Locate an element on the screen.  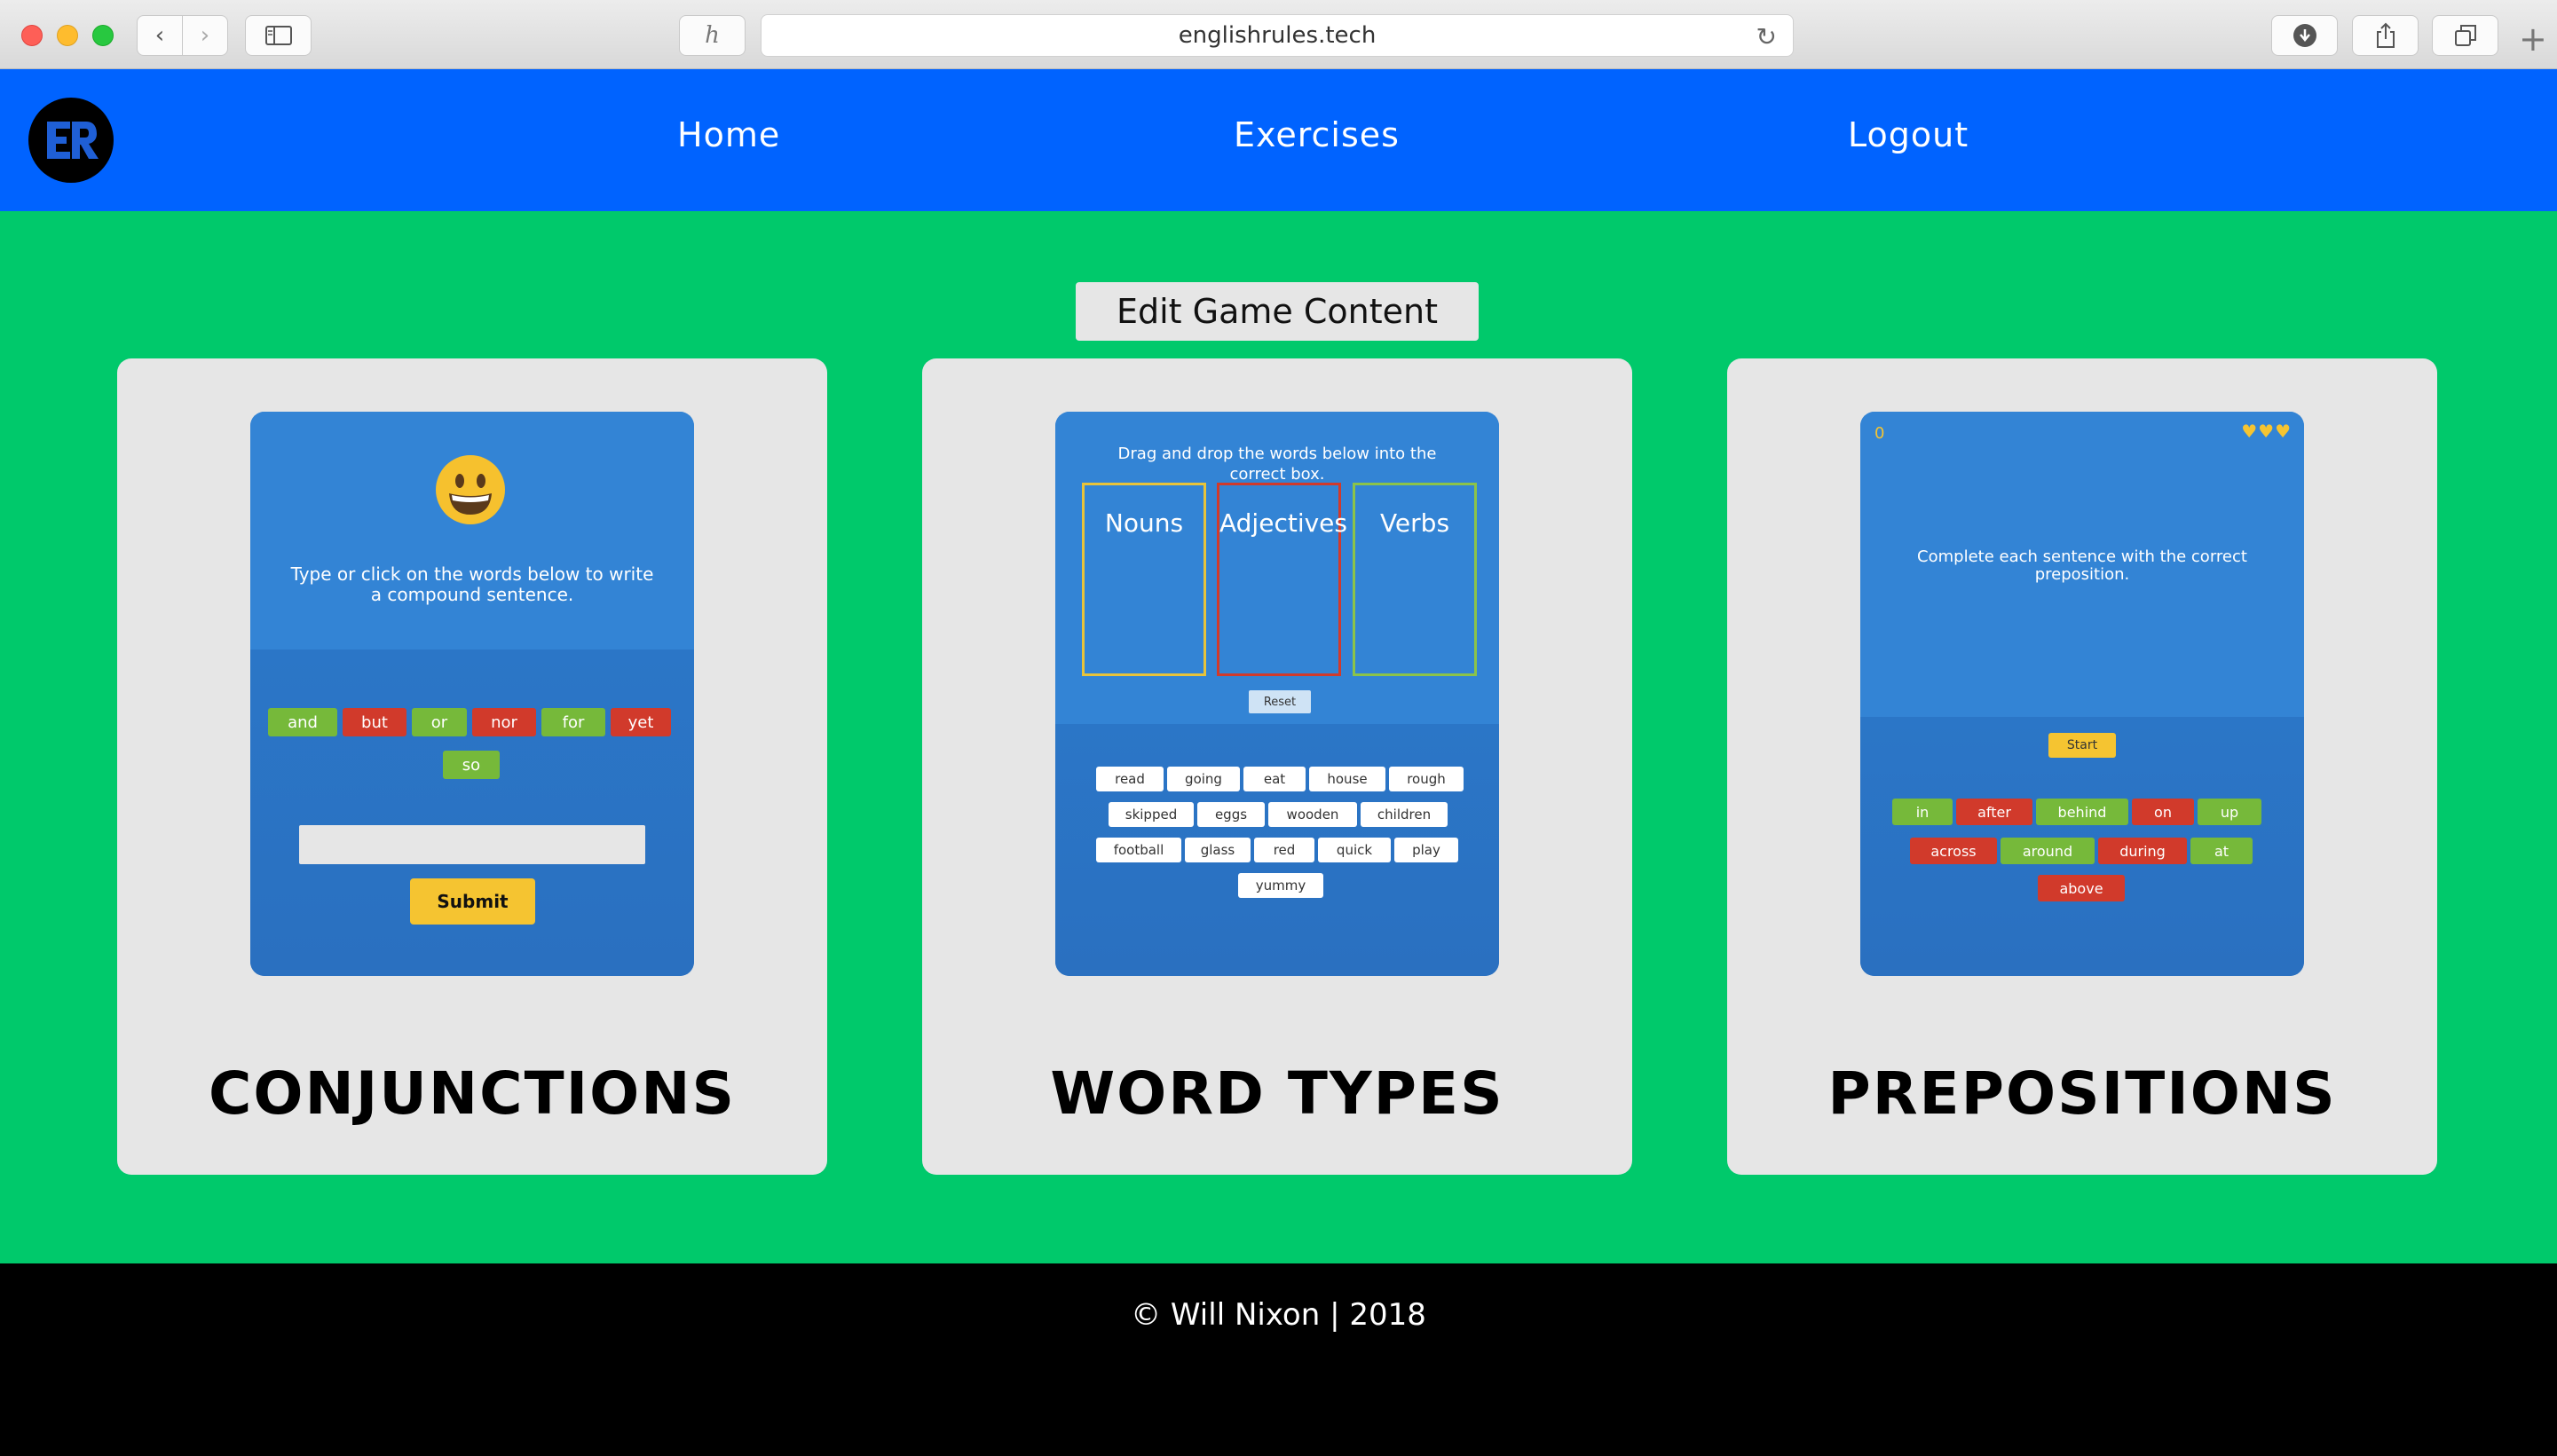
drop-box-verbs: Verbs is located at coordinates (1415, 579).